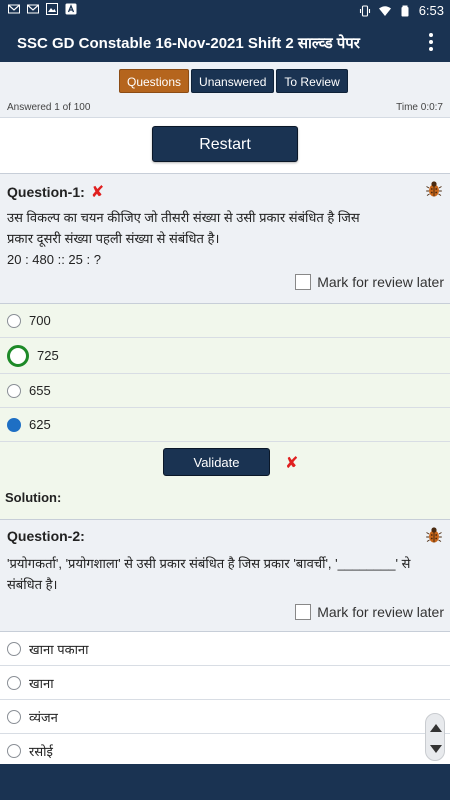  I want to click on more-vert-icon, so click(431, 42).